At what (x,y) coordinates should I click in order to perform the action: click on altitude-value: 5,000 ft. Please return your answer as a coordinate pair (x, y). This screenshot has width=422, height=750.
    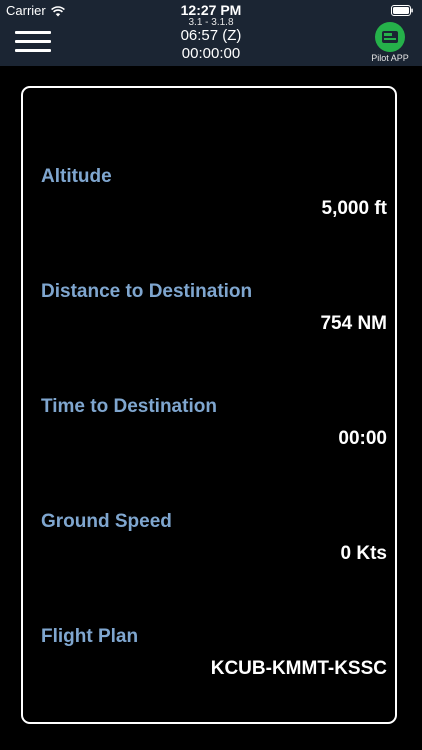
    Looking at the image, I should click on (354, 208).